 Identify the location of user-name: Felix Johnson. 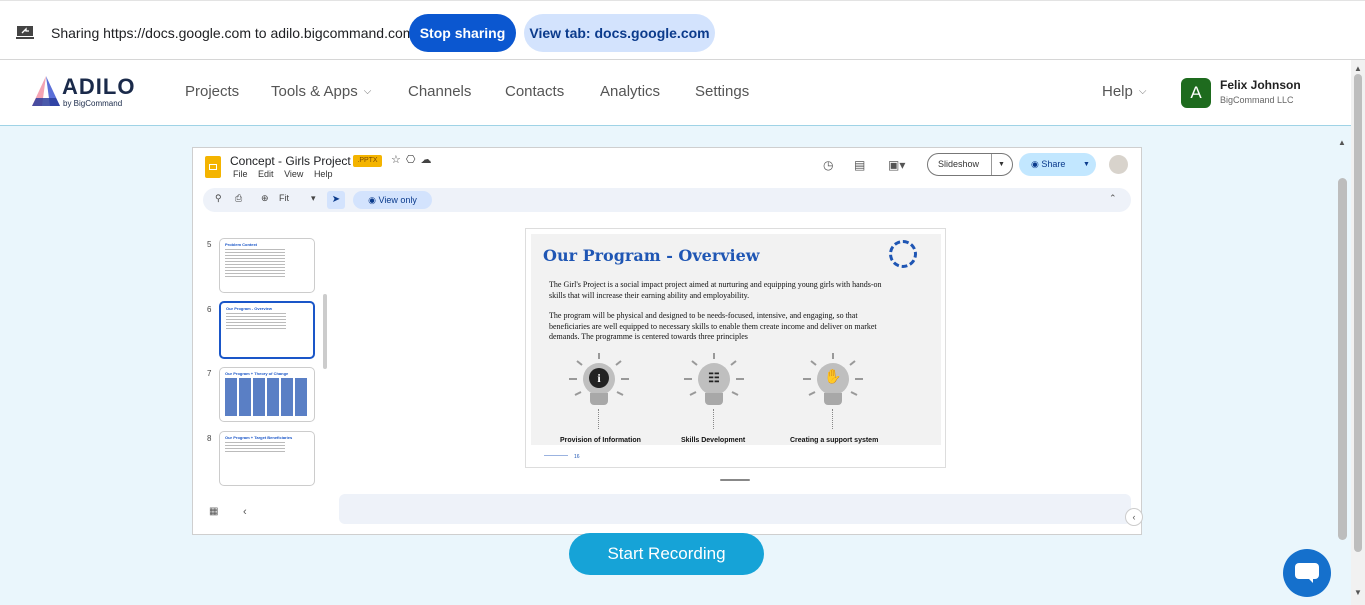
(1260, 85).